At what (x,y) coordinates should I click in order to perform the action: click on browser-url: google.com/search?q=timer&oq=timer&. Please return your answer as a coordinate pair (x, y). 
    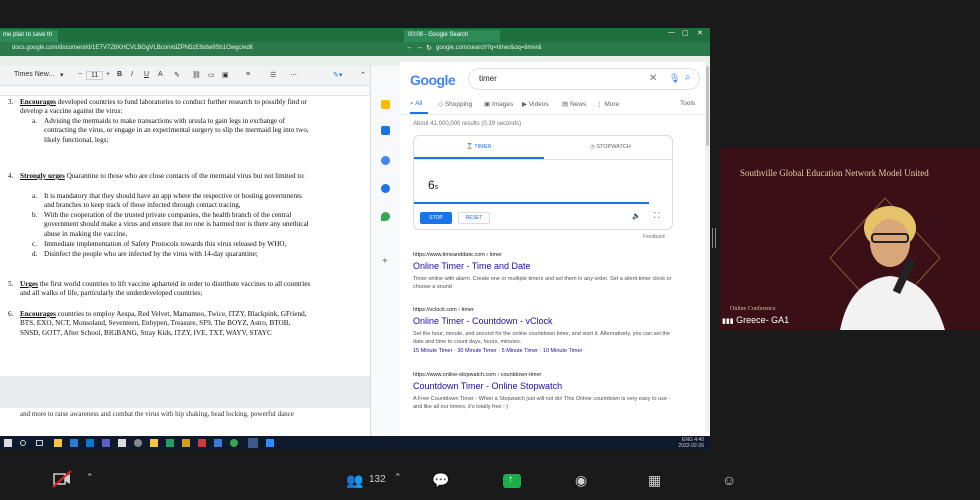
    Looking at the image, I should click on (489, 48).